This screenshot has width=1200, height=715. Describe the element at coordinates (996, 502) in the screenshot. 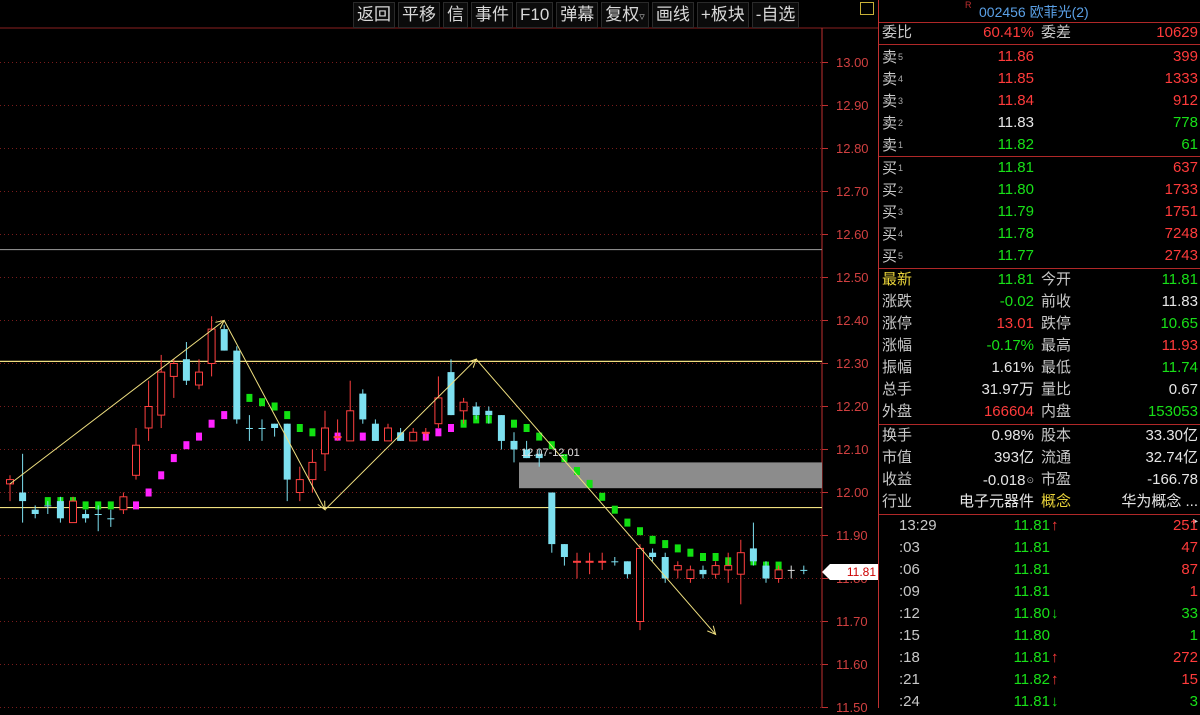

I see `fundamental-value: 电子元器件` at that location.